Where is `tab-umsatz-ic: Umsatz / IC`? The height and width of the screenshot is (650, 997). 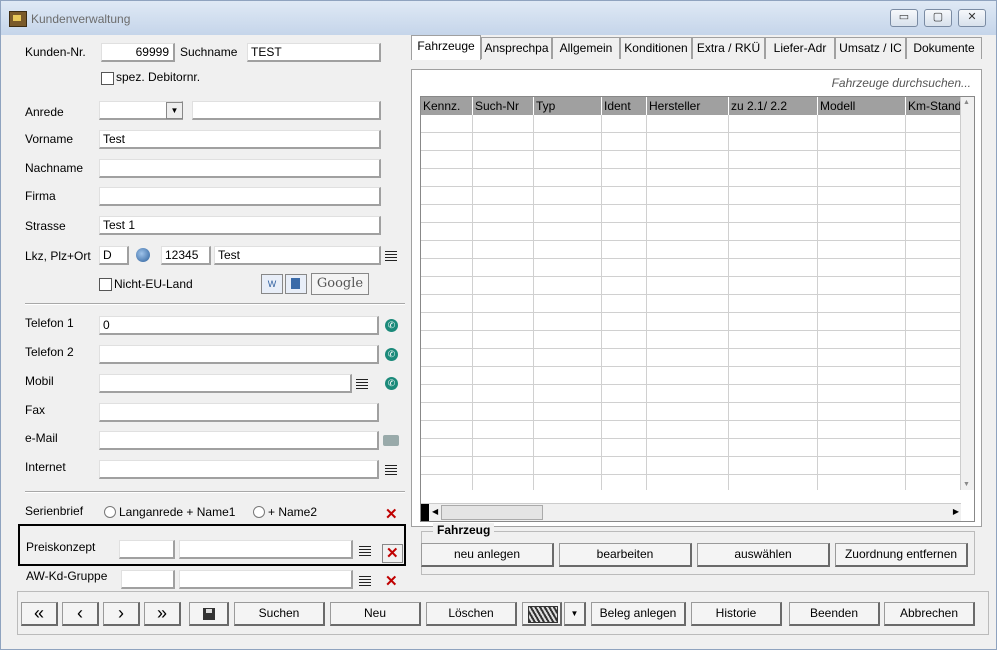 tab-umsatz-ic: Umsatz / IC is located at coordinates (870, 48).